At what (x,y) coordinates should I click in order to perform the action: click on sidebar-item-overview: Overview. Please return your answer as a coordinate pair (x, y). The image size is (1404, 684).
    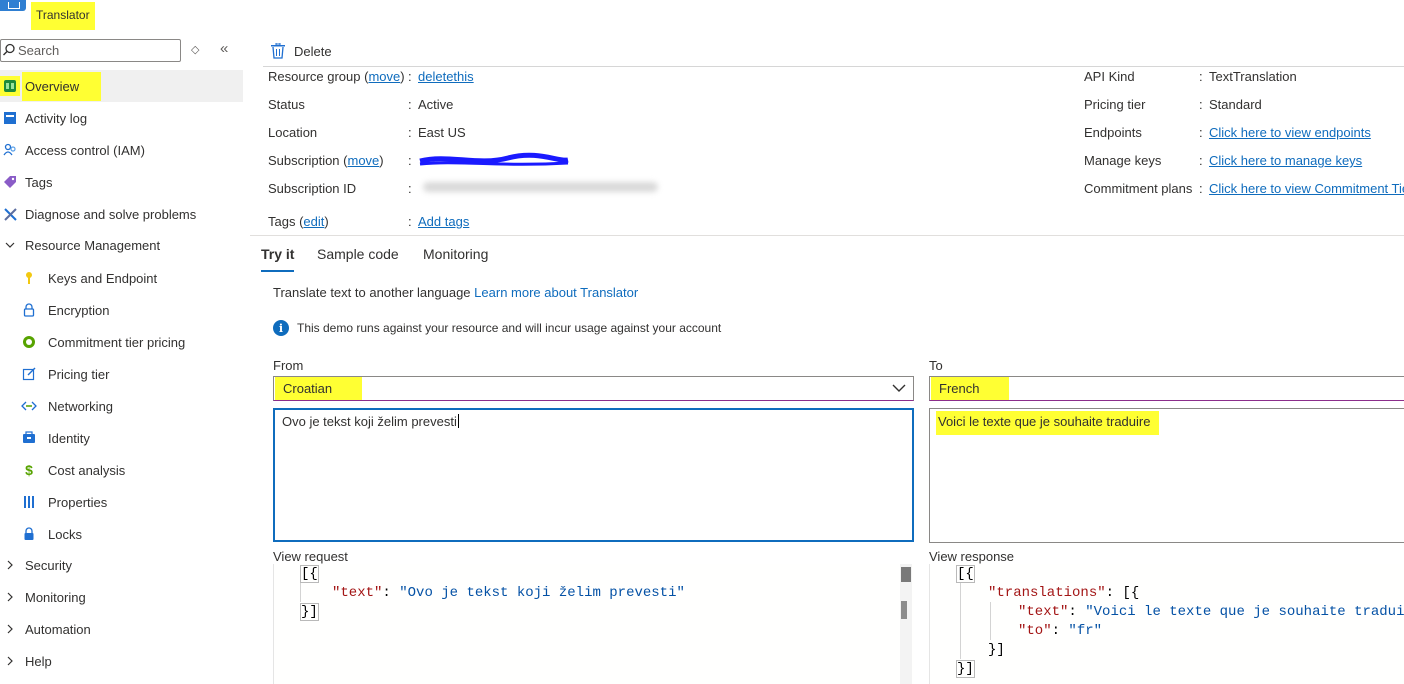
    Looking at the image, I should click on (121, 86).